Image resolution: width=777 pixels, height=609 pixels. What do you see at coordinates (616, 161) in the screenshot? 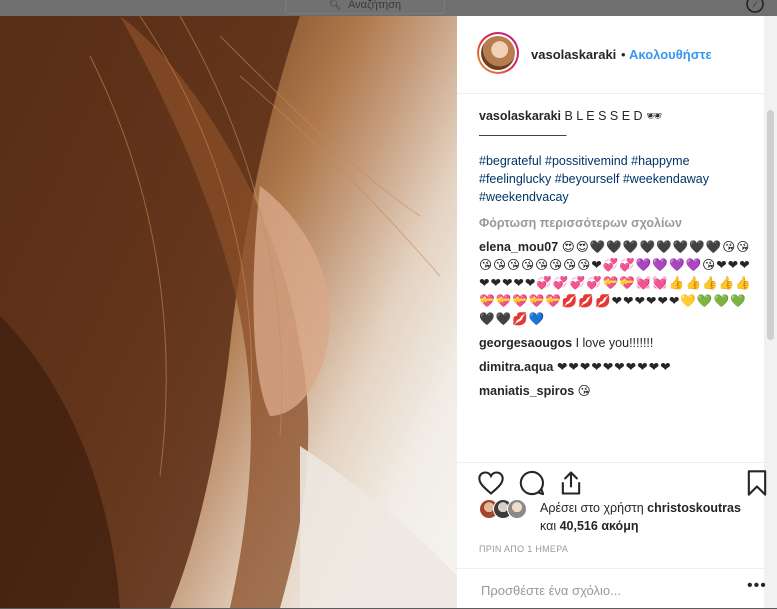
I see `hashtag-line: #begrateful #possitivemind #happyme` at bounding box center [616, 161].